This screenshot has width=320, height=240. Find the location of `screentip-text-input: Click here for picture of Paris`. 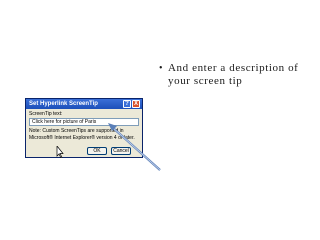

screentip-text-input: Click here for picture of Paris is located at coordinates (84, 122).